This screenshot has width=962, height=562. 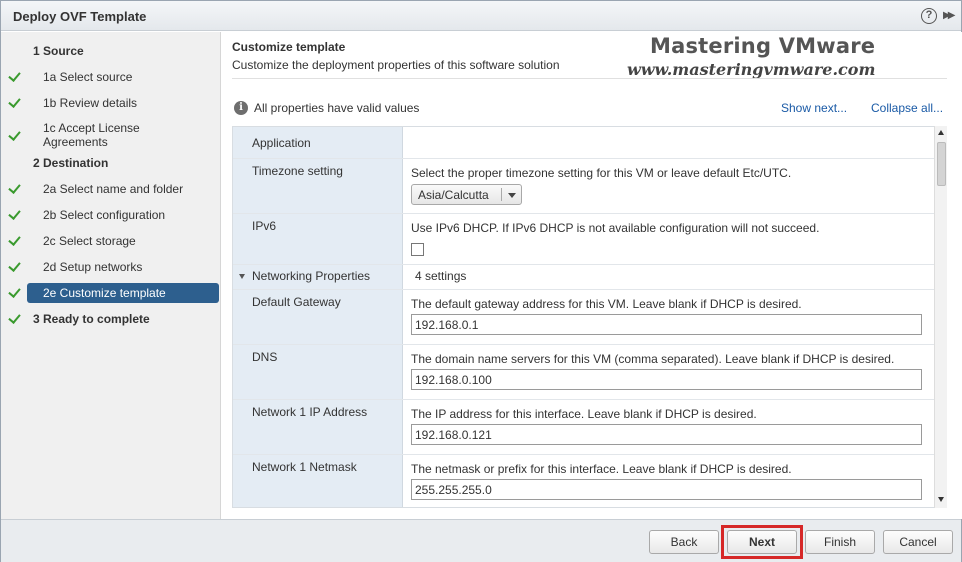 I want to click on back-button: Back, so click(x=684, y=542).